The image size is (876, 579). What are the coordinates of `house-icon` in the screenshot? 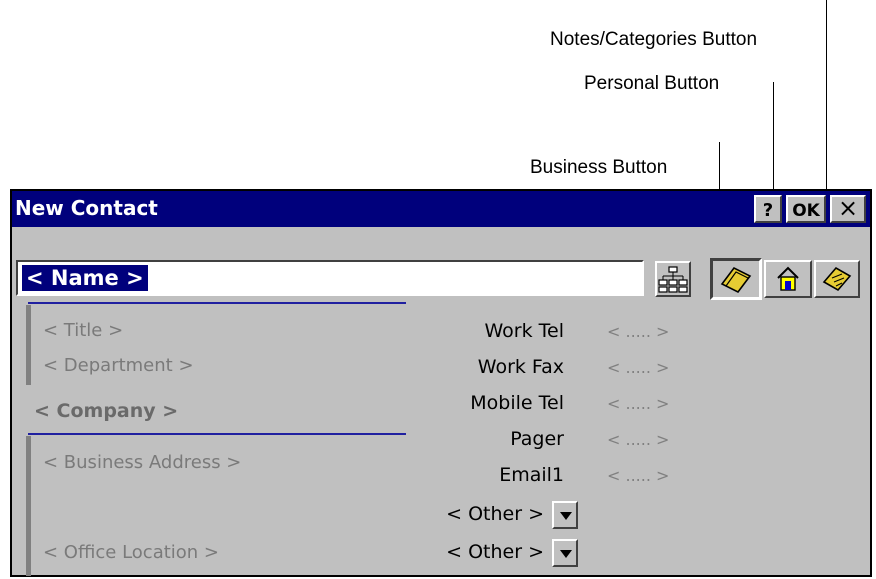 It's located at (788, 278).